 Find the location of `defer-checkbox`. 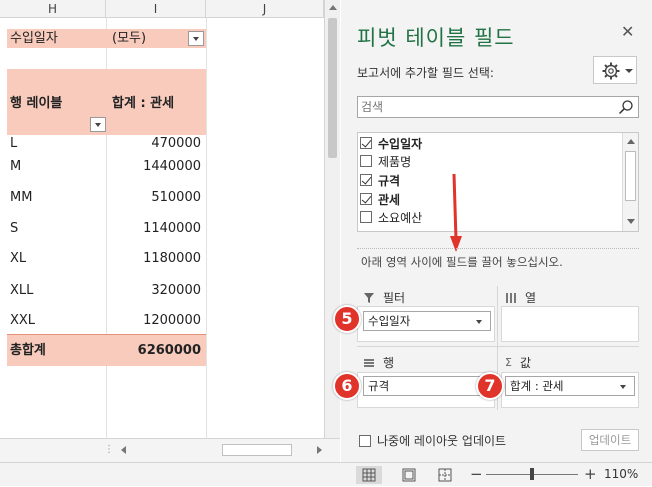

defer-checkbox is located at coordinates (365, 440).